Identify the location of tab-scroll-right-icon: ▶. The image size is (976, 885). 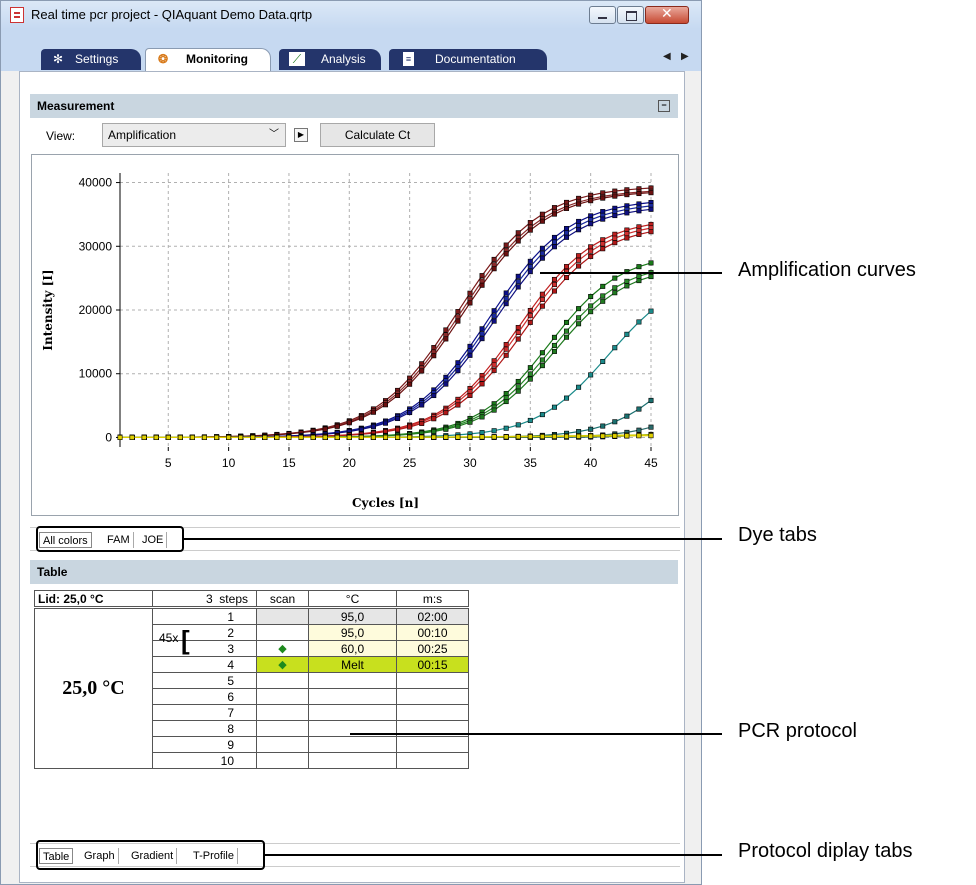
(685, 56).